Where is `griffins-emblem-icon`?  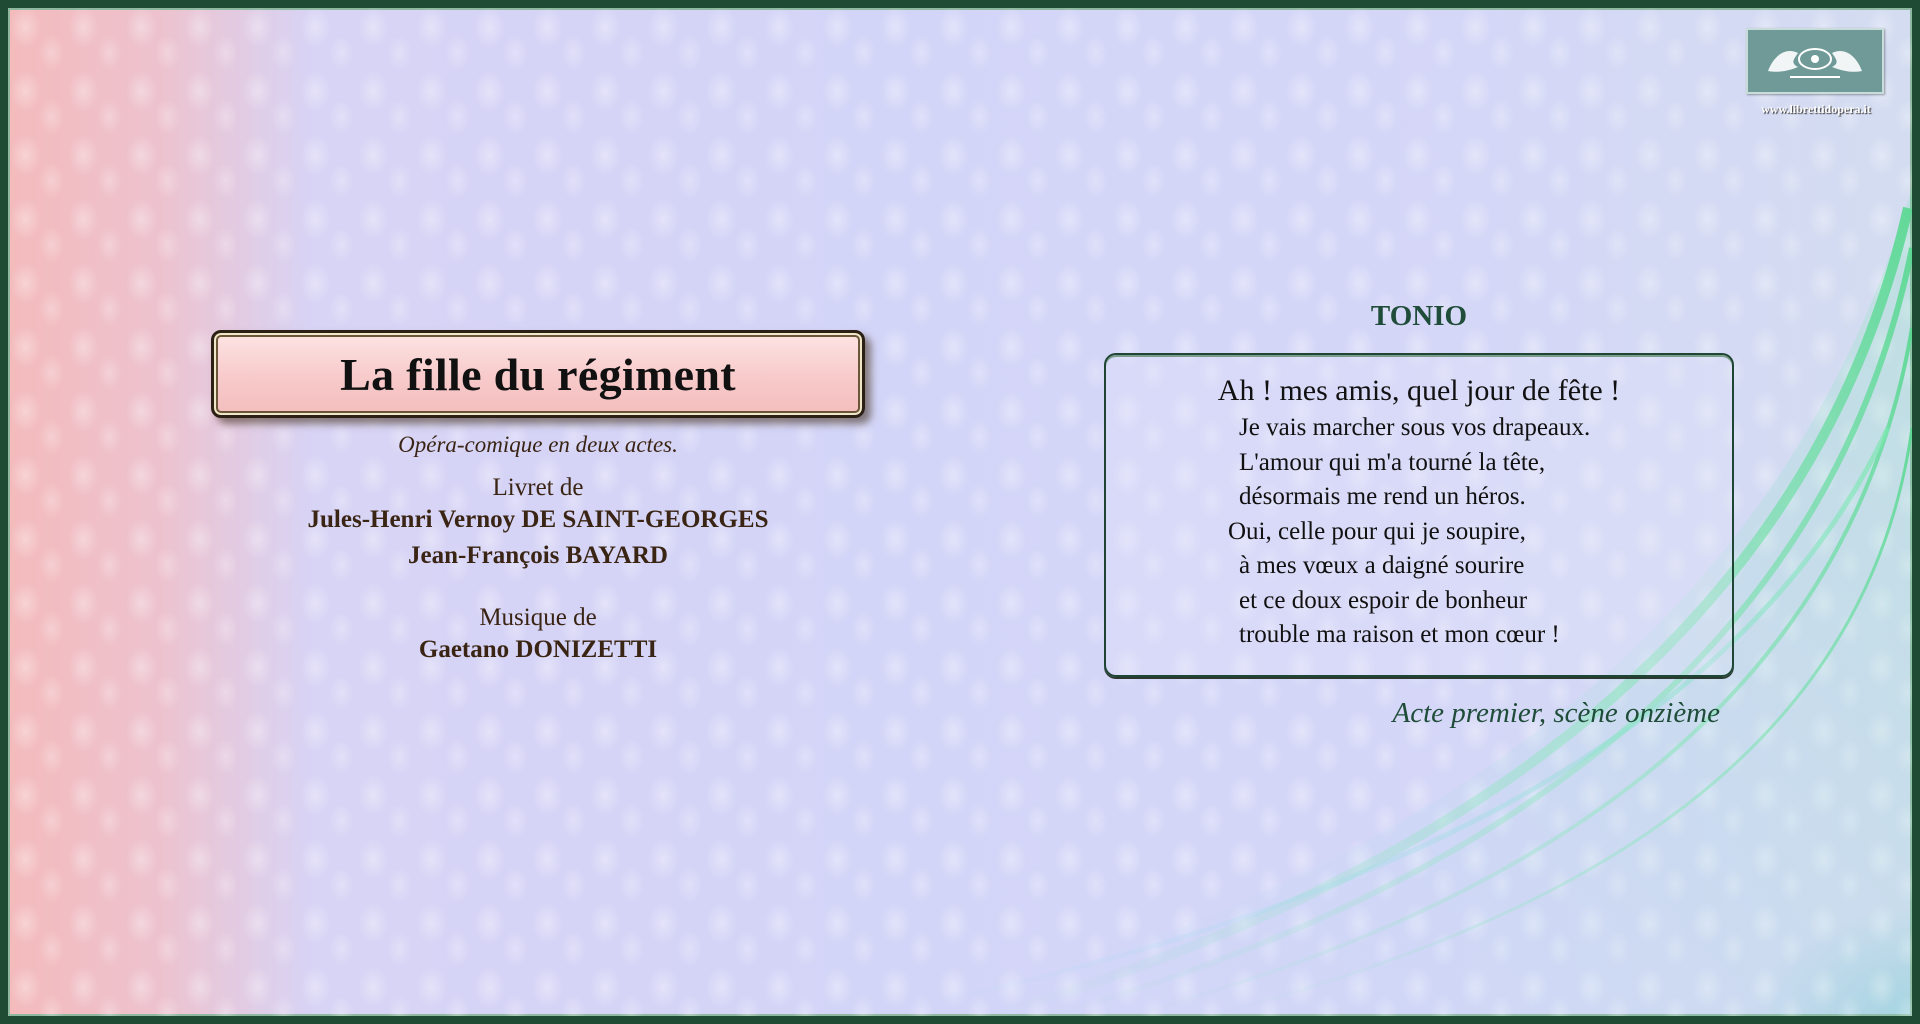 griffins-emblem-icon is located at coordinates (1815, 63).